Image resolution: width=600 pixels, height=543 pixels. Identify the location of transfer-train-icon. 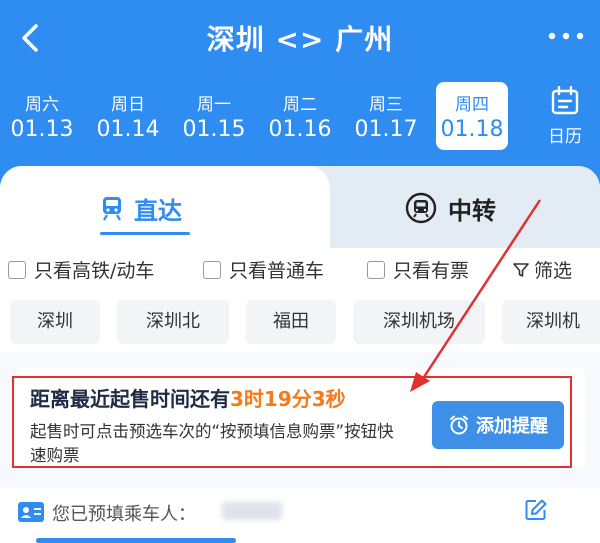
(421, 208).